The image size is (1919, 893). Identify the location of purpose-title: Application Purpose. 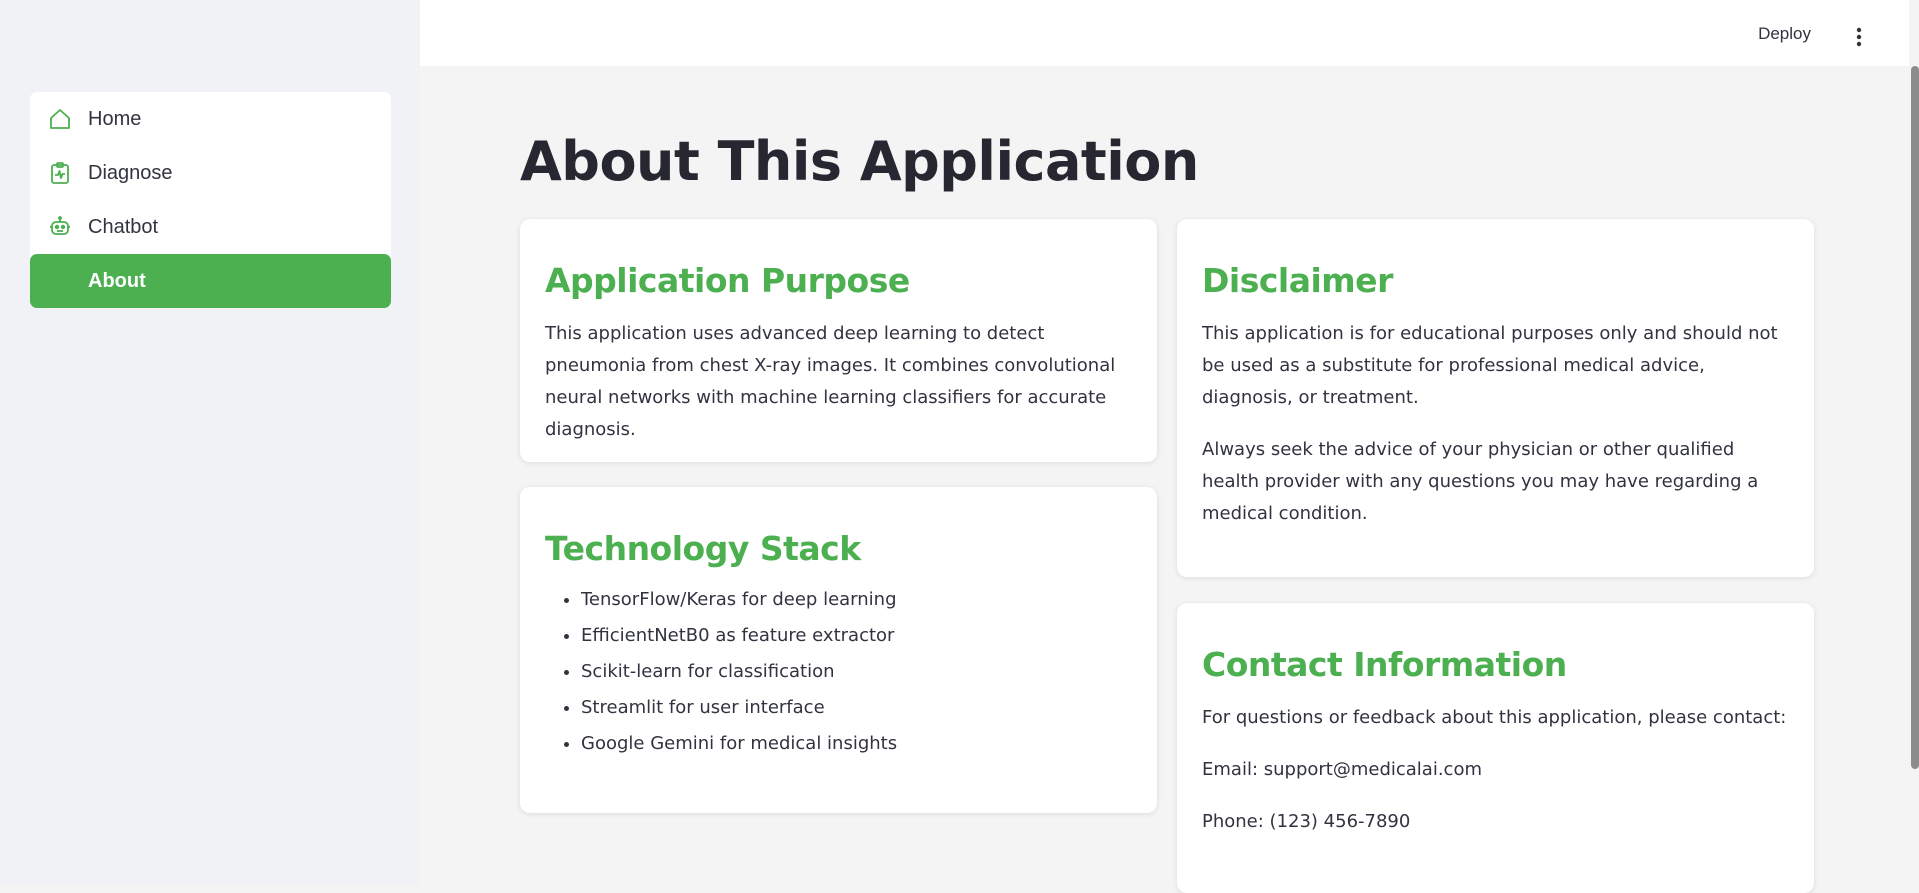
(727, 280).